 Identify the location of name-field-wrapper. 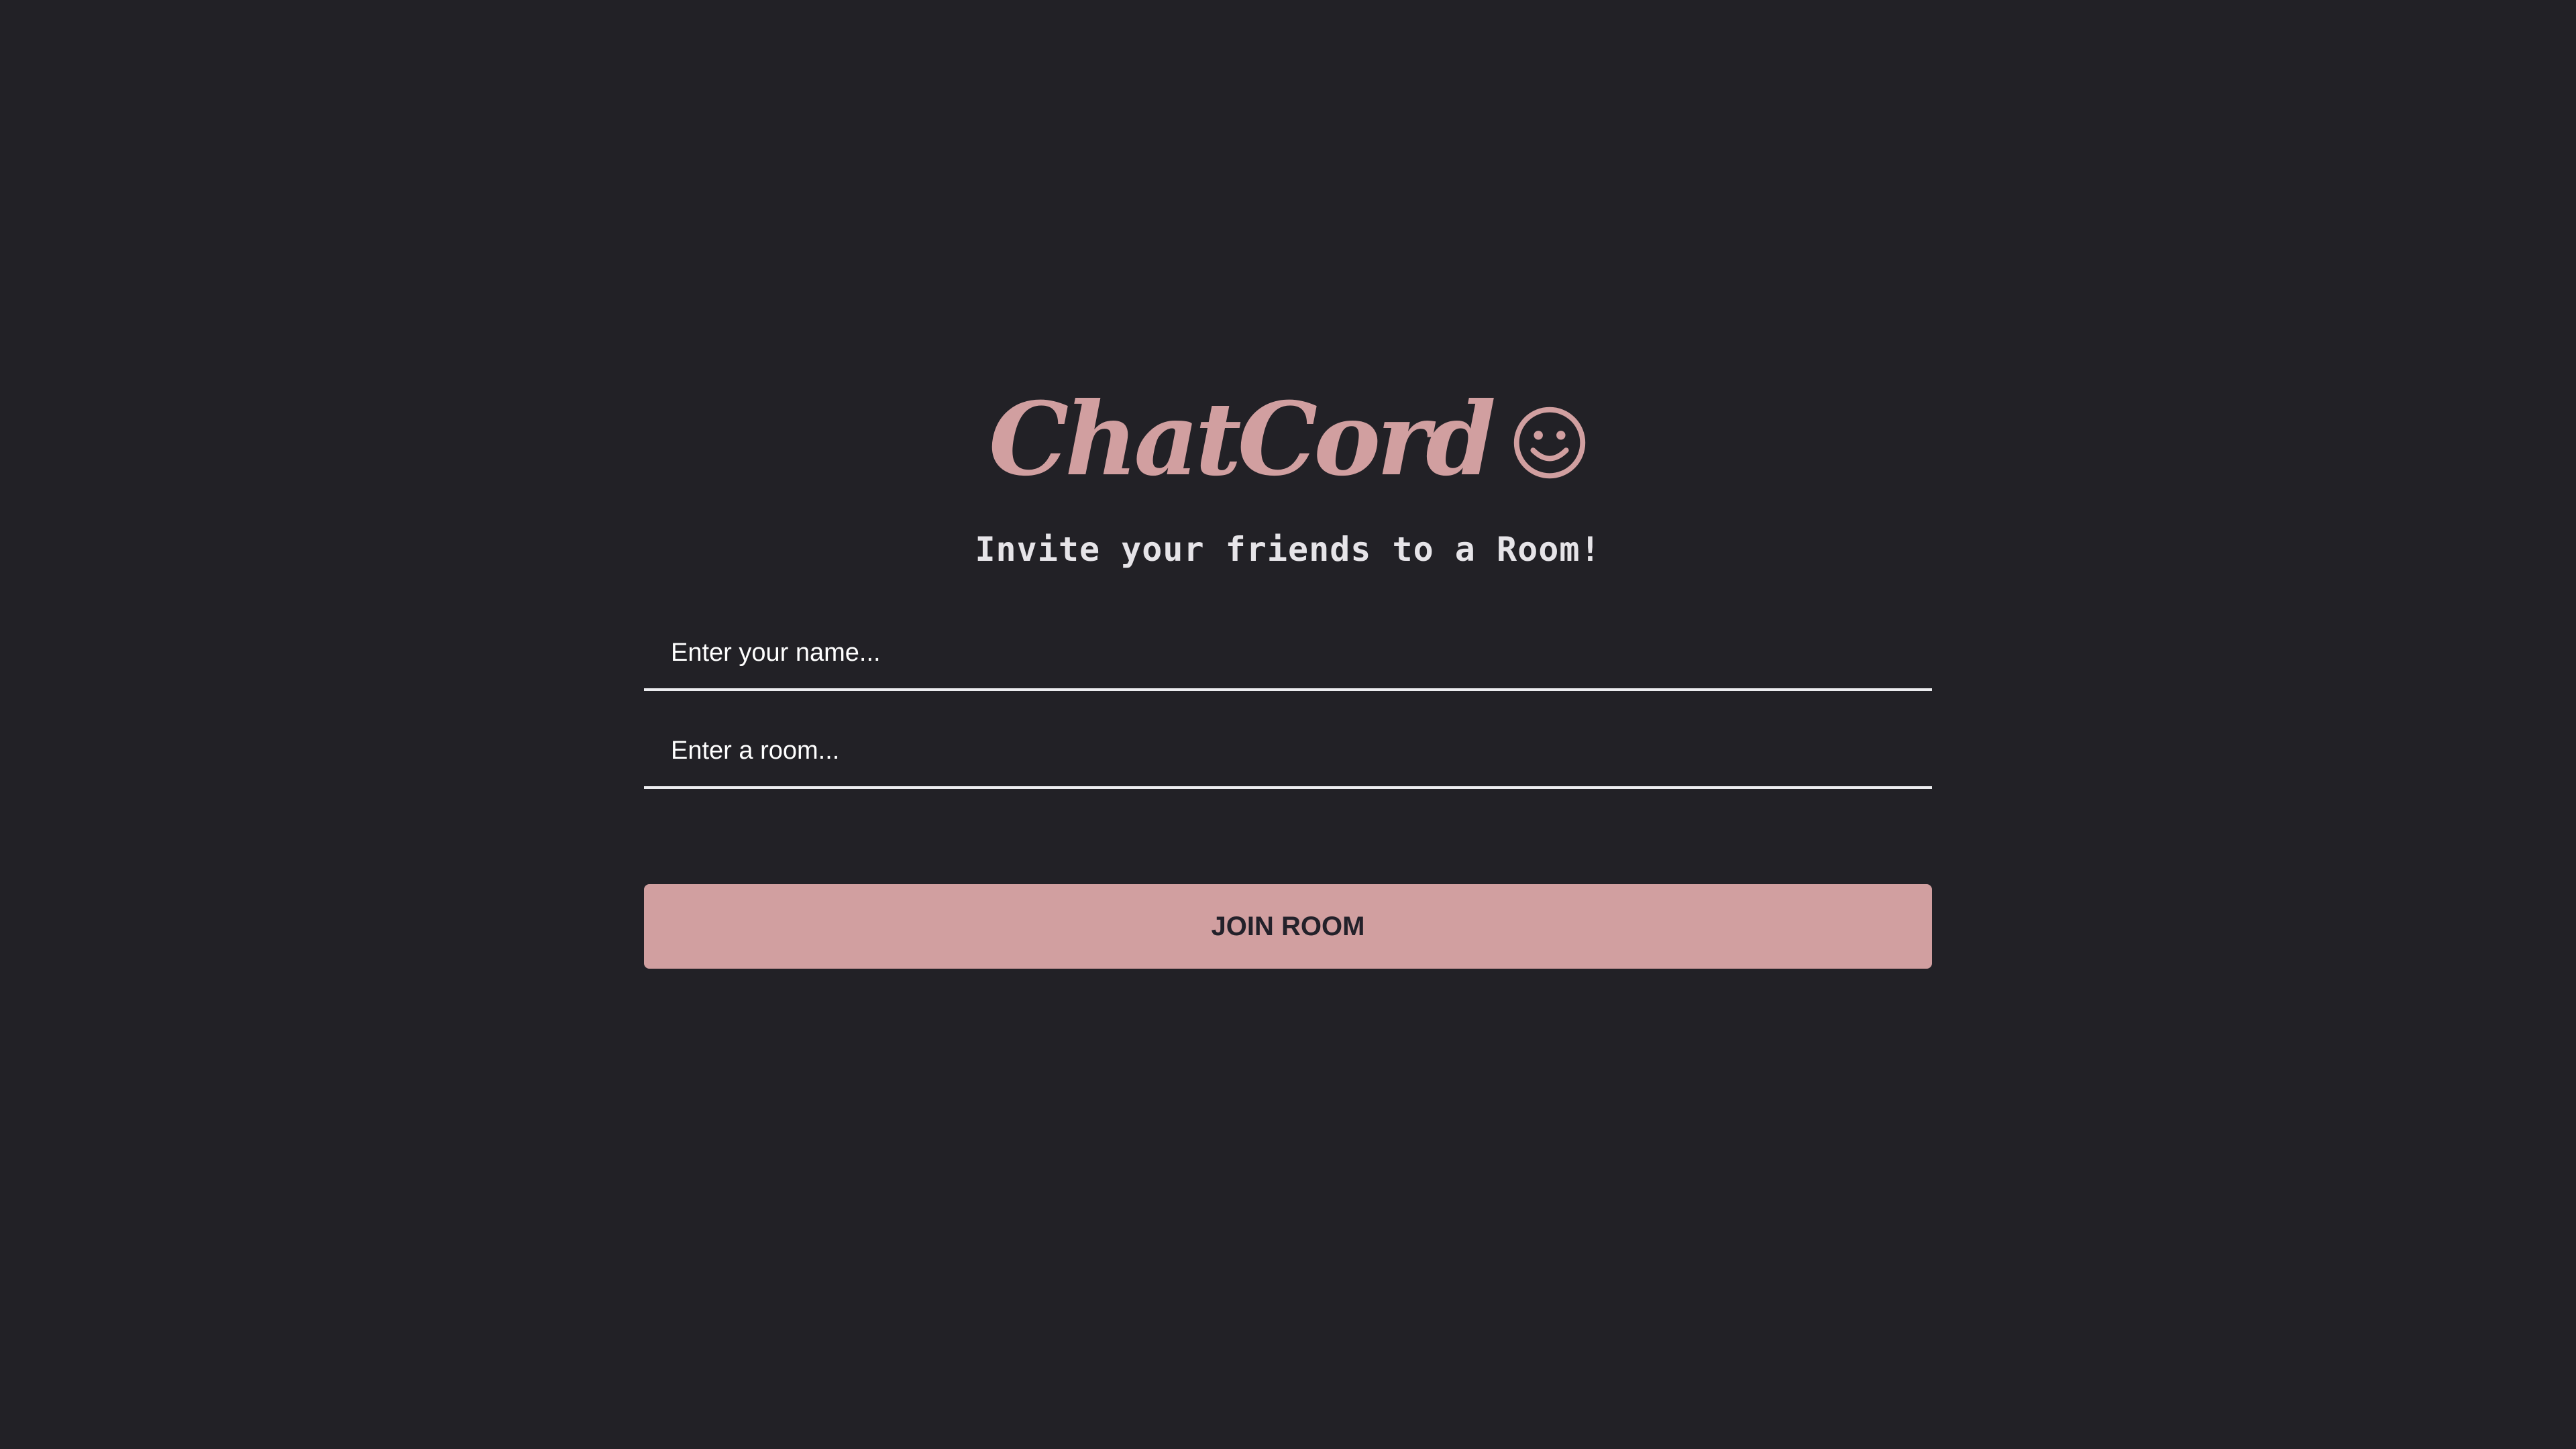
(1288, 654).